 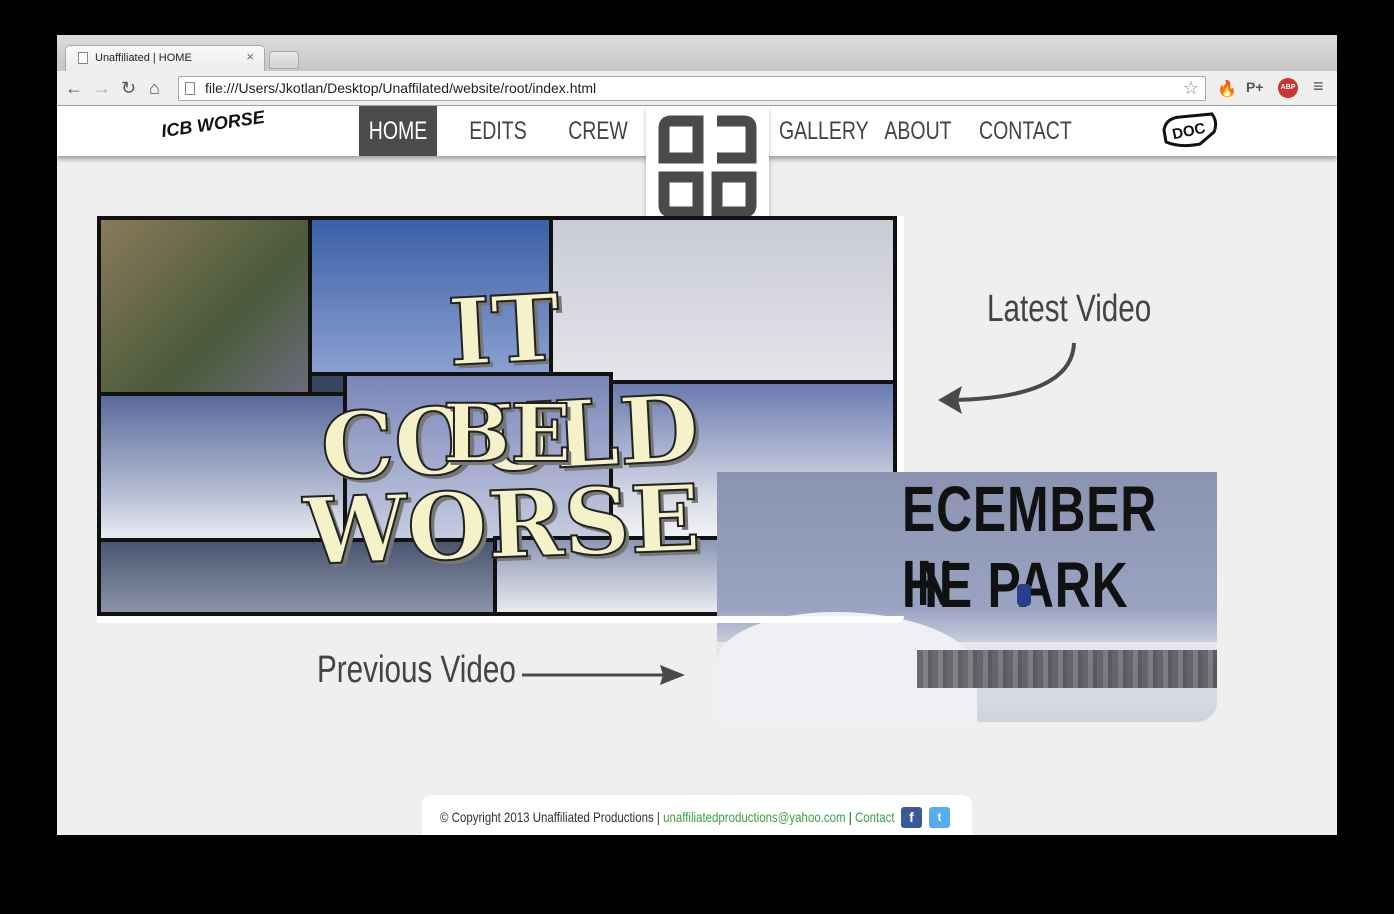 What do you see at coordinates (598, 131) in the screenshot?
I see `nav-crew: CREW` at bounding box center [598, 131].